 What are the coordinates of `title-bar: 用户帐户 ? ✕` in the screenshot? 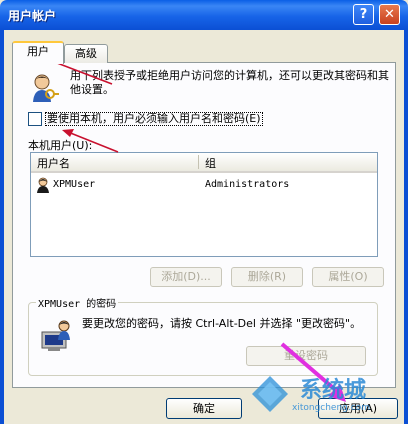 It's located at (204, 15).